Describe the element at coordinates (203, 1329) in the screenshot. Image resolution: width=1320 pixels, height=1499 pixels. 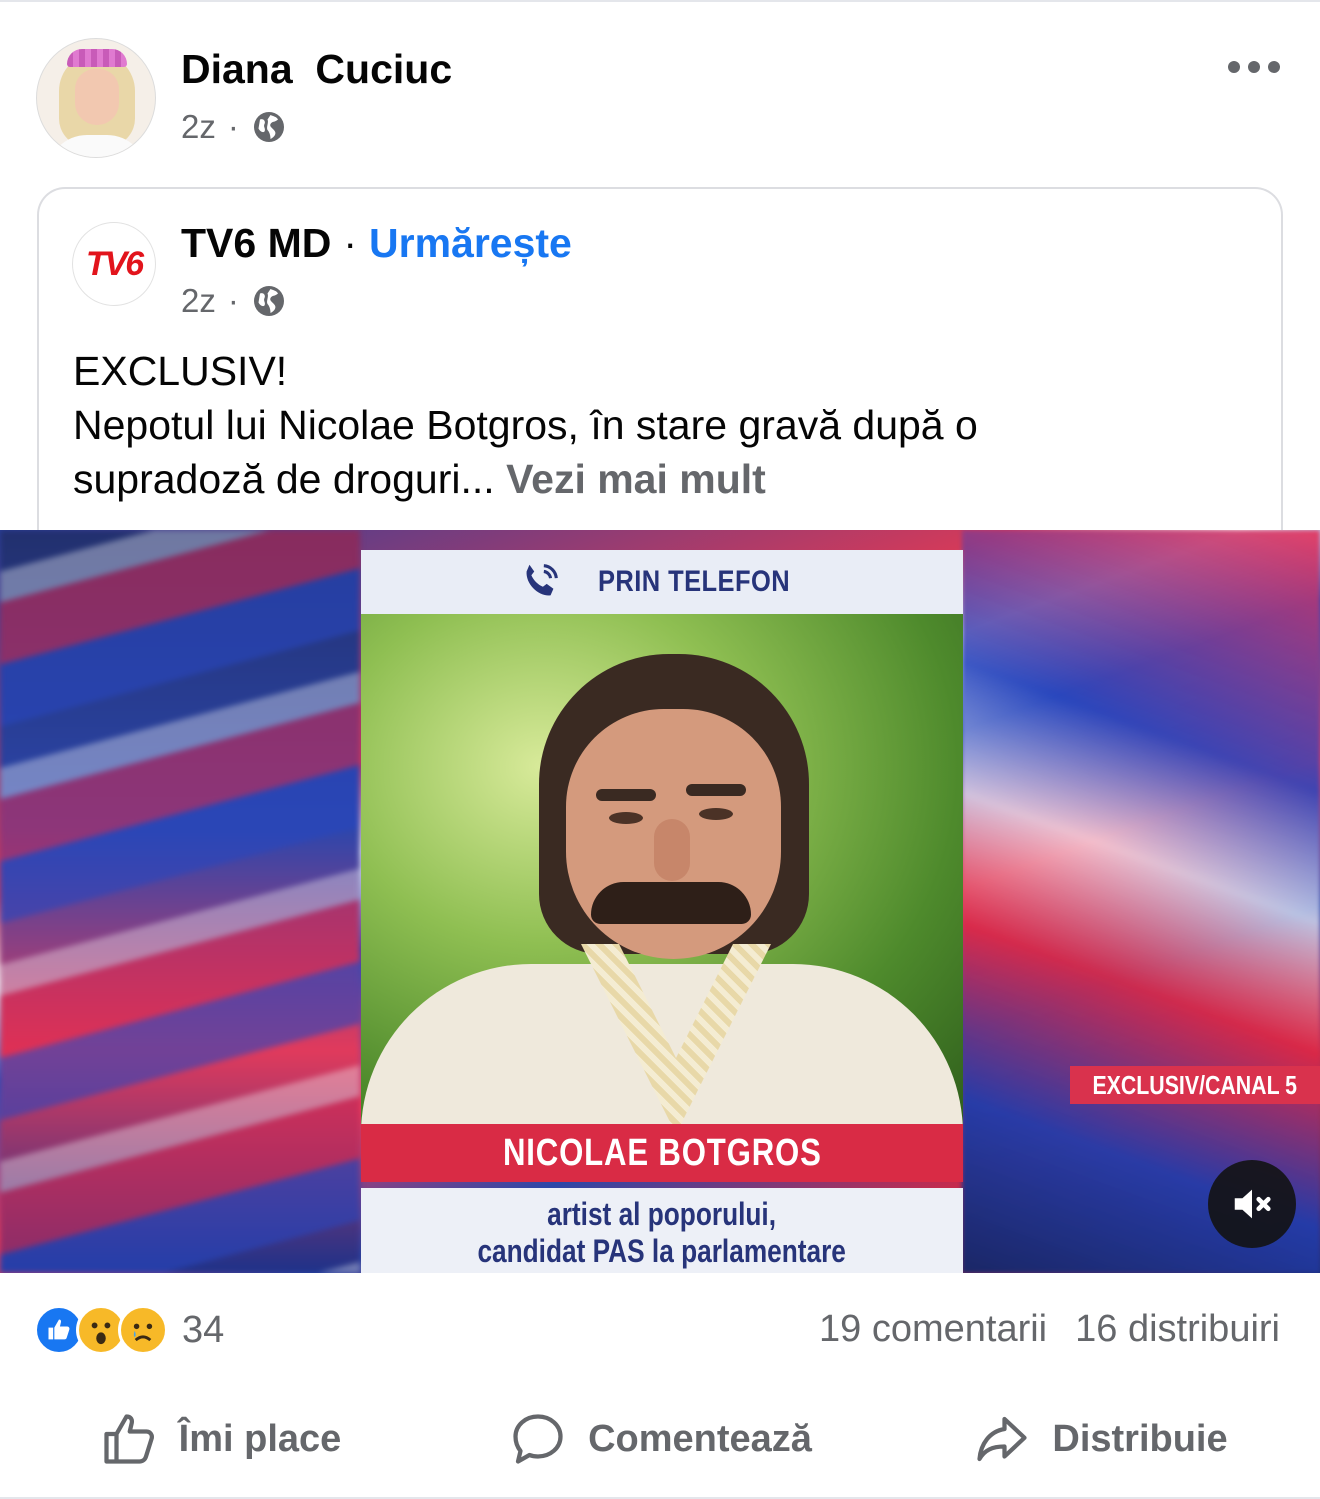
I see `reaction-count: 34` at that location.